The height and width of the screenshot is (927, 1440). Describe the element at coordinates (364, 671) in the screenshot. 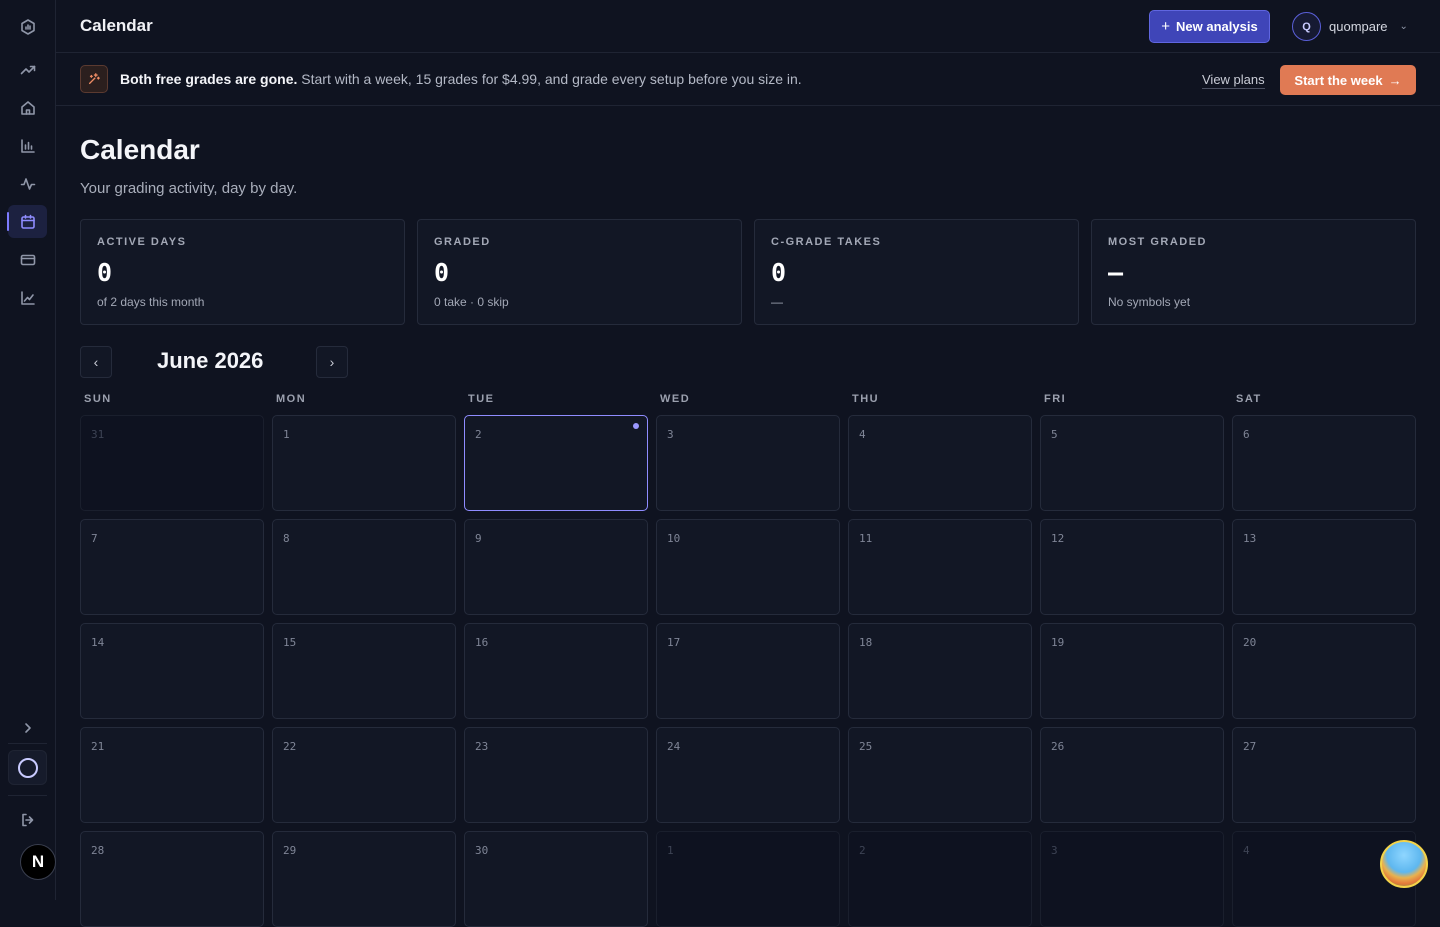

I see `calendar-day: 15` at that location.